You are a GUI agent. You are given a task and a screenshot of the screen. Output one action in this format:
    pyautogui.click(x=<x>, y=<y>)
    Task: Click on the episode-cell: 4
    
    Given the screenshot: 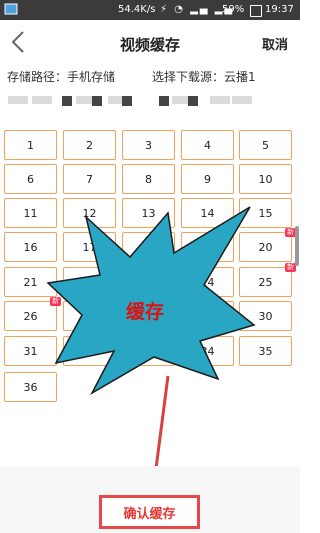 What is the action you would take?
    pyautogui.click(x=207, y=145)
    